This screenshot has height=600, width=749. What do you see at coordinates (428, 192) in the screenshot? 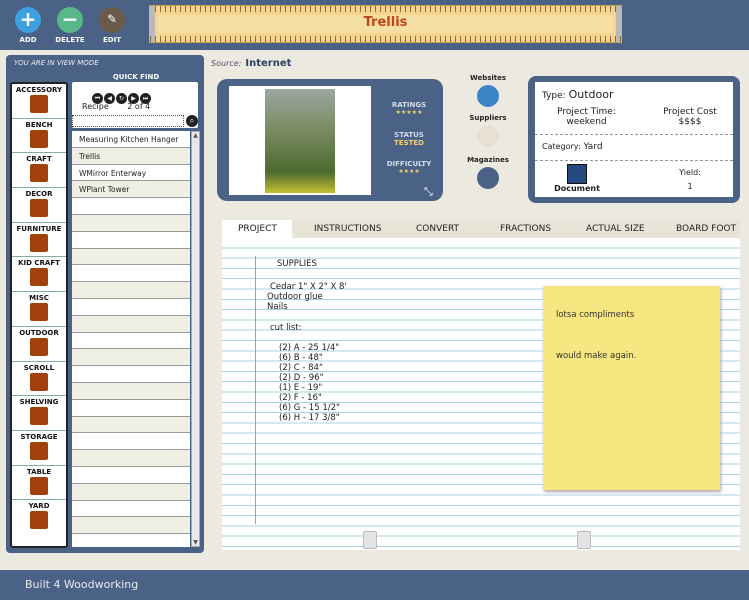
I see `expand-icon: ⤡` at bounding box center [428, 192].